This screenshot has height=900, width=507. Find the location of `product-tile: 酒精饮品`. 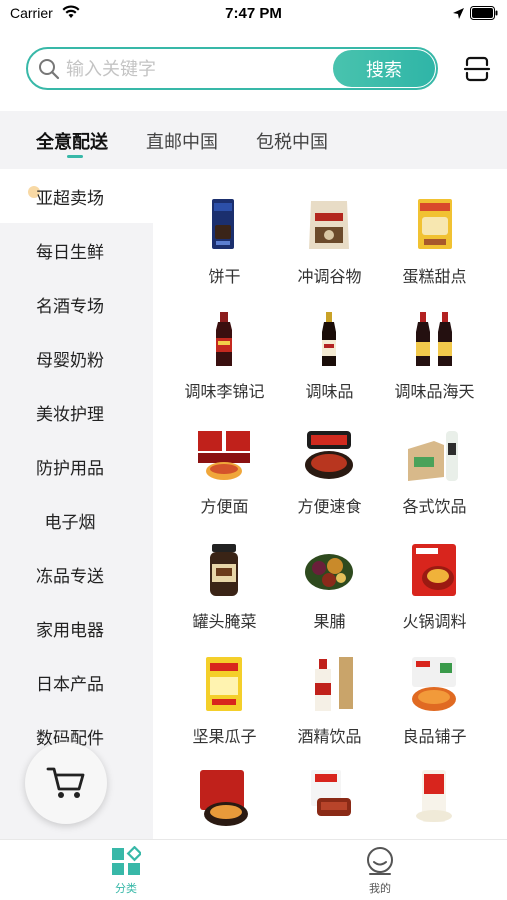

product-tile: 酒精饮品 is located at coordinates (329, 710).